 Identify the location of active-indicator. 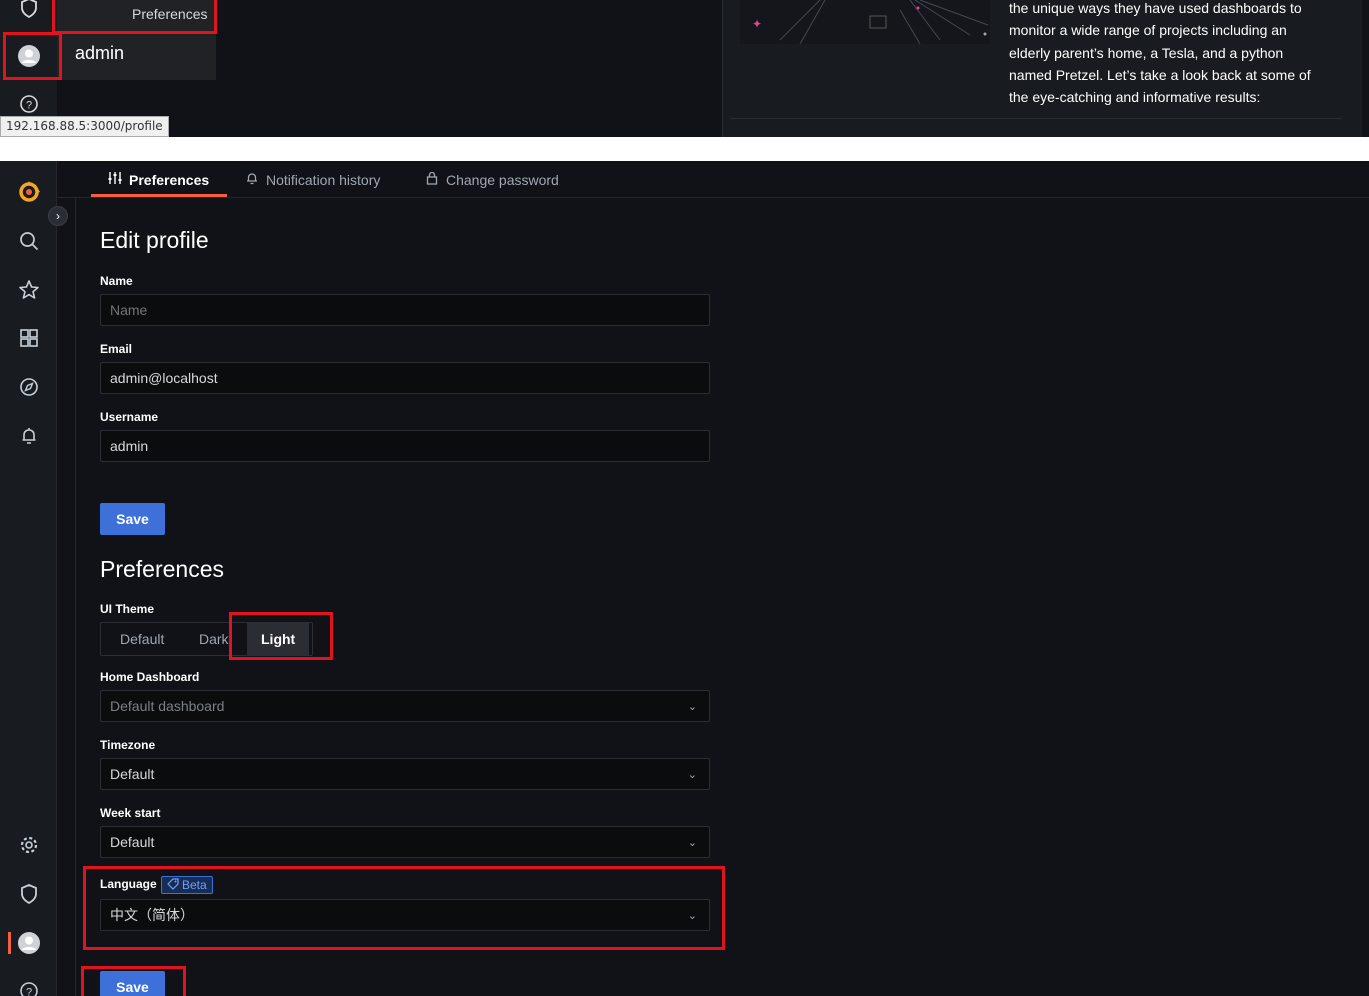
(9, 943).